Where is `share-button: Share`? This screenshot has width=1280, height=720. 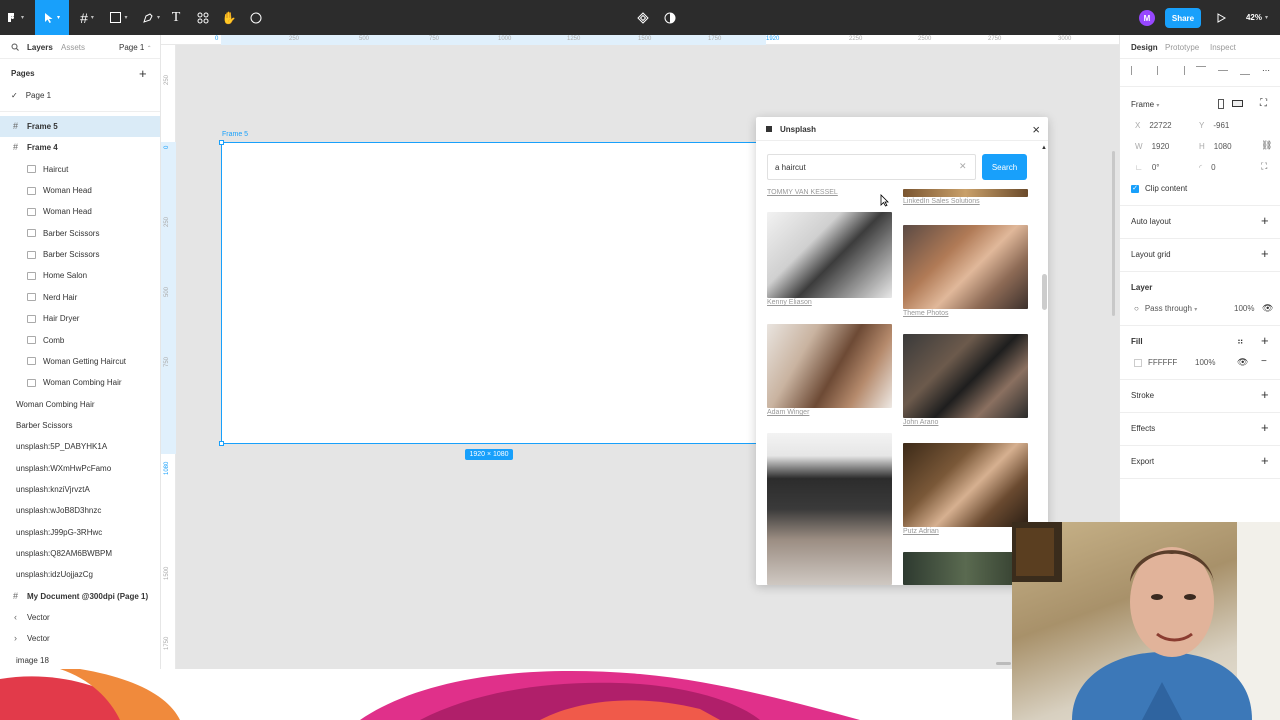
share-button: Share is located at coordinates (1183, 18).